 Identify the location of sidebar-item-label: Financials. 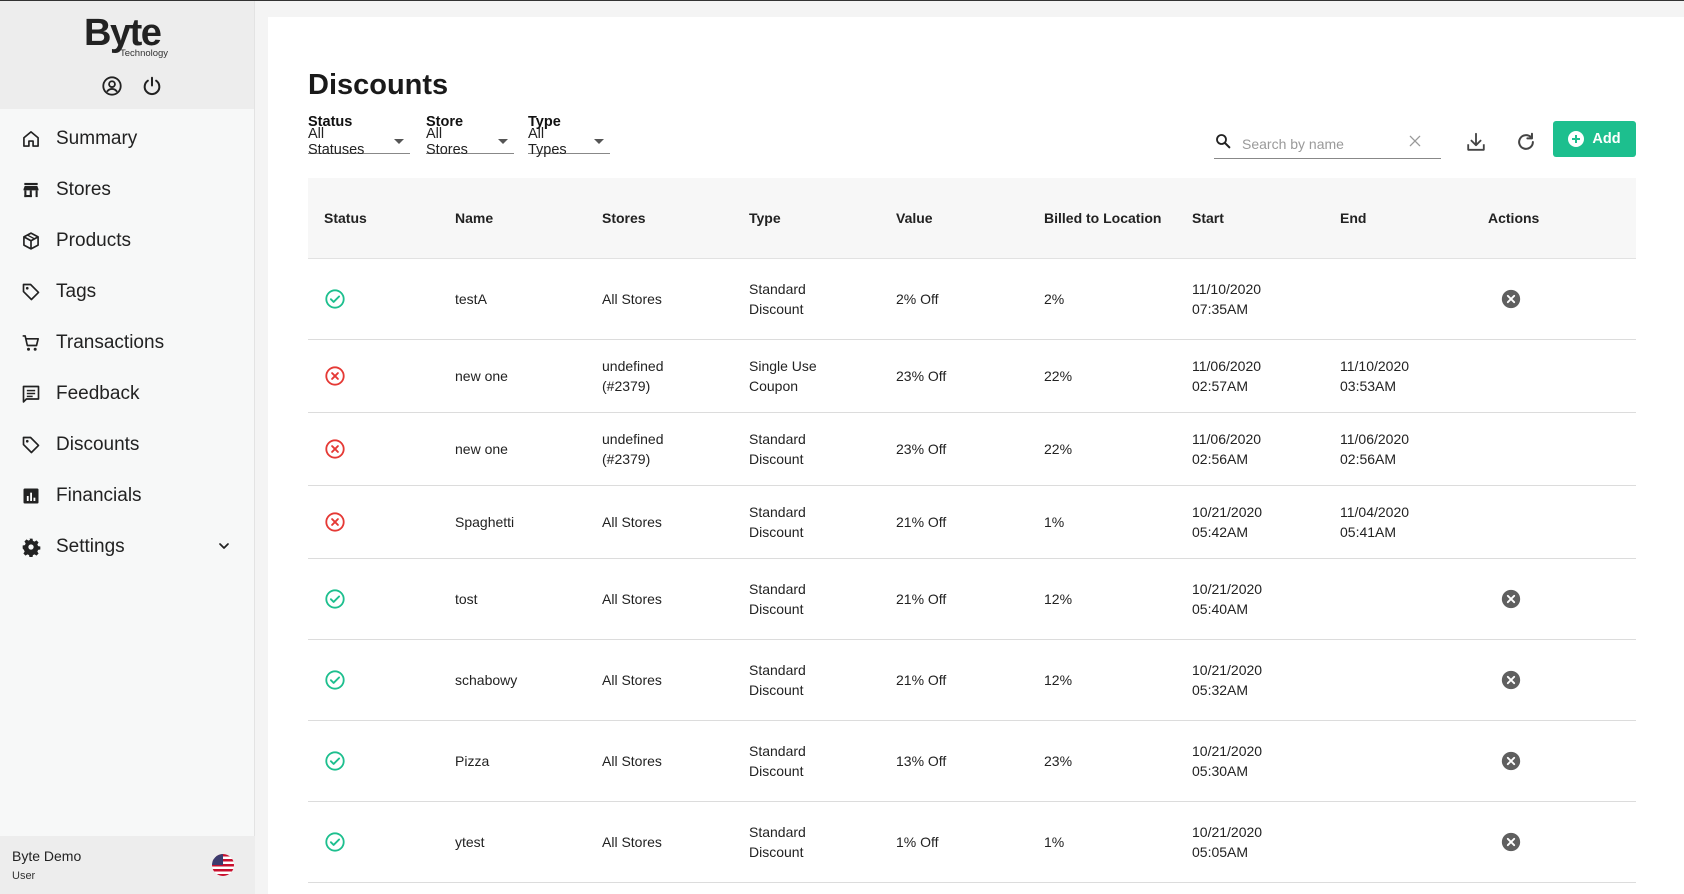
(99, 495).